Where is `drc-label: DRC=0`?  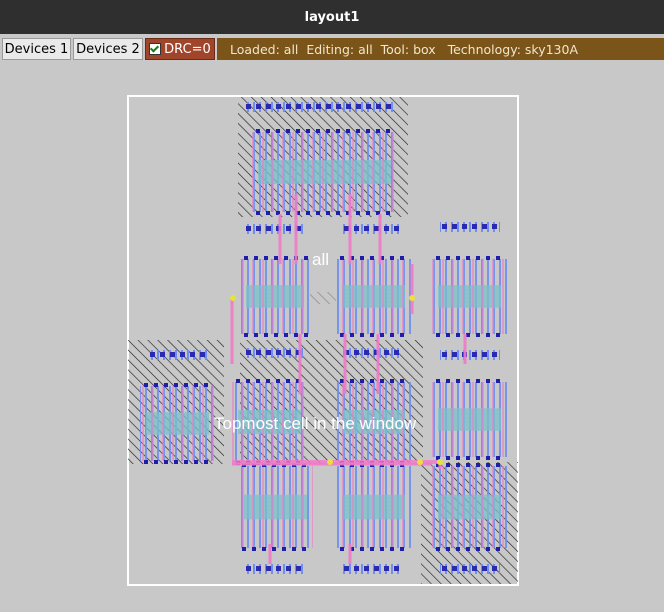 drc-label: DRC=0 is located at coordinates (187, 49).